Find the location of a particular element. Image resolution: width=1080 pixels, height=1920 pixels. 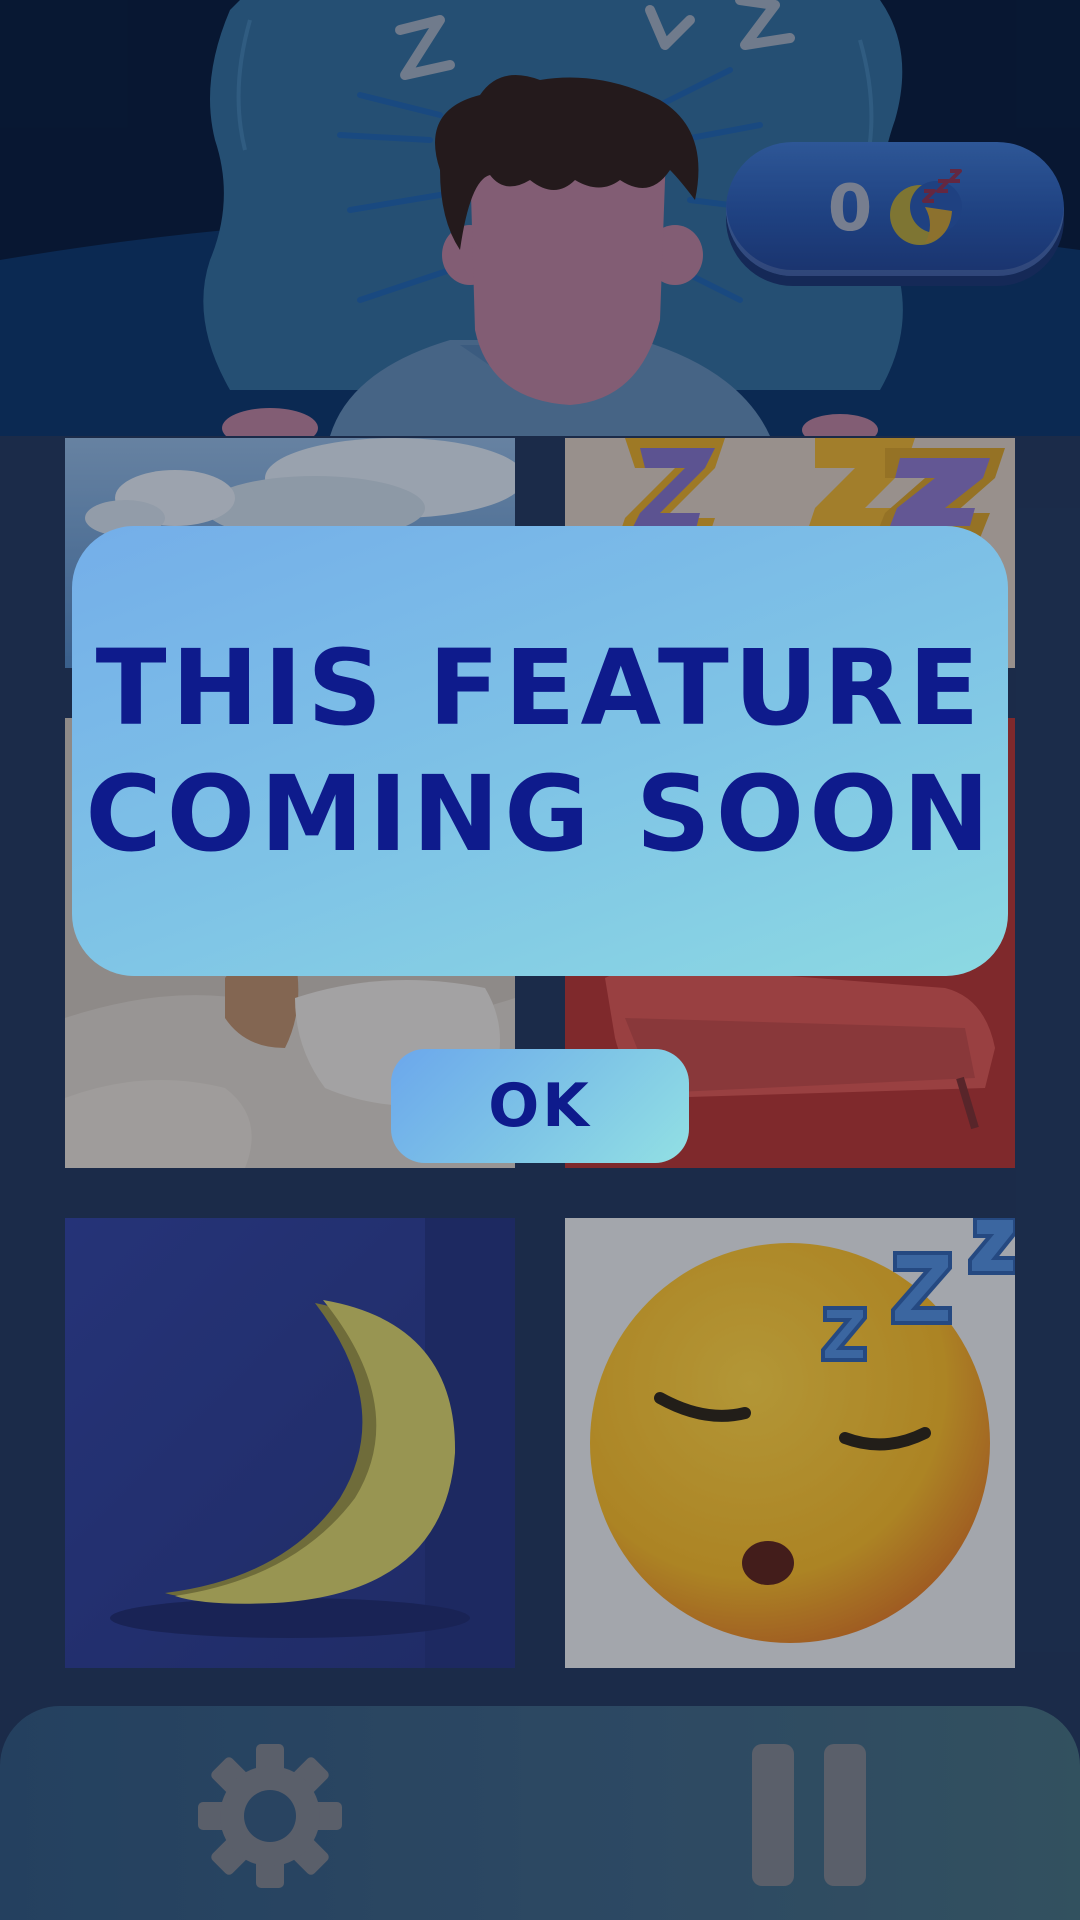

ok-button: OK is located at coordinates (540, 1106).